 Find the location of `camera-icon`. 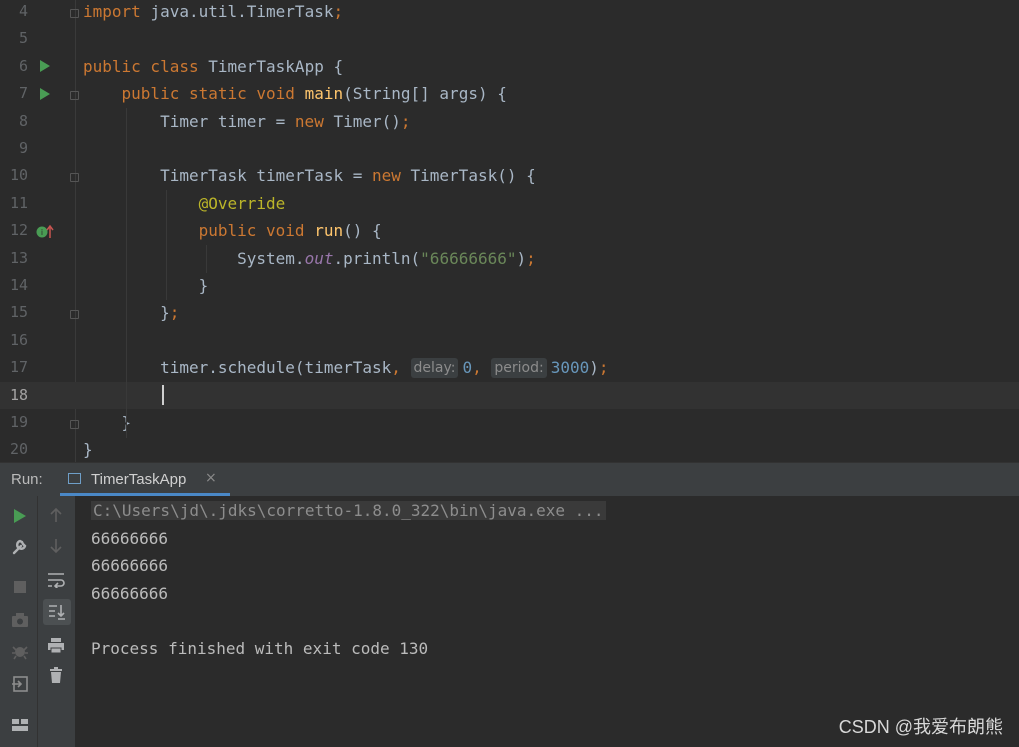

camera-icon is located at coordinates (20, 620).